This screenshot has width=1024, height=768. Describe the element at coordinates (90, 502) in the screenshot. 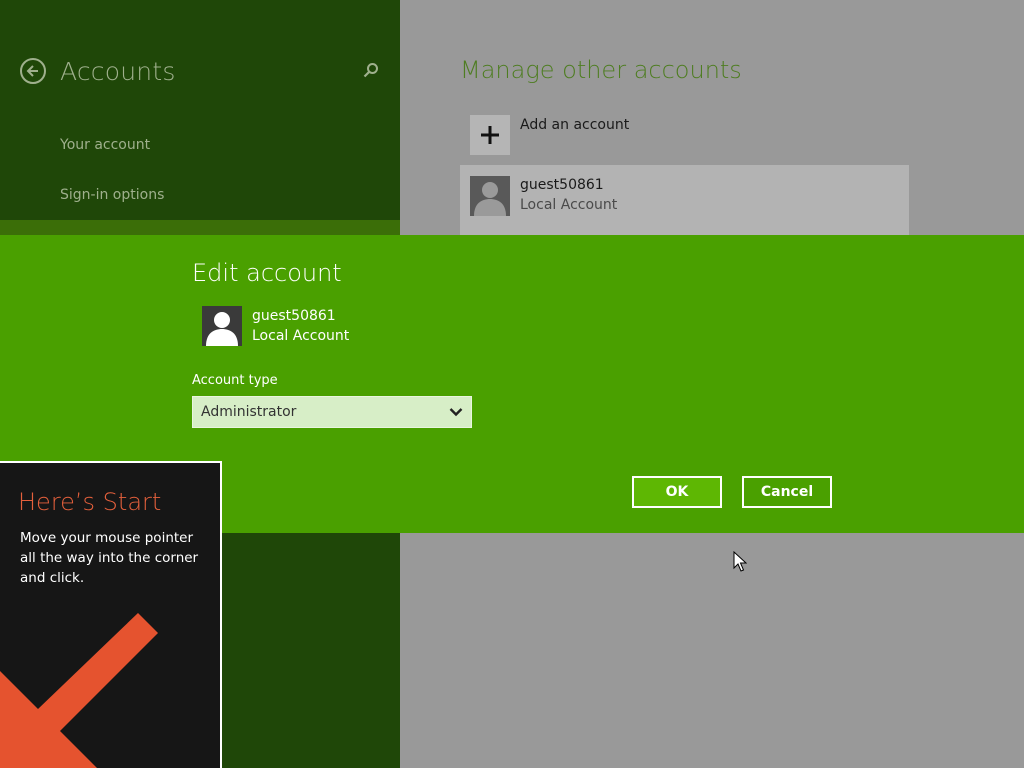

I see `tip-title: Here’s Start` at that location.